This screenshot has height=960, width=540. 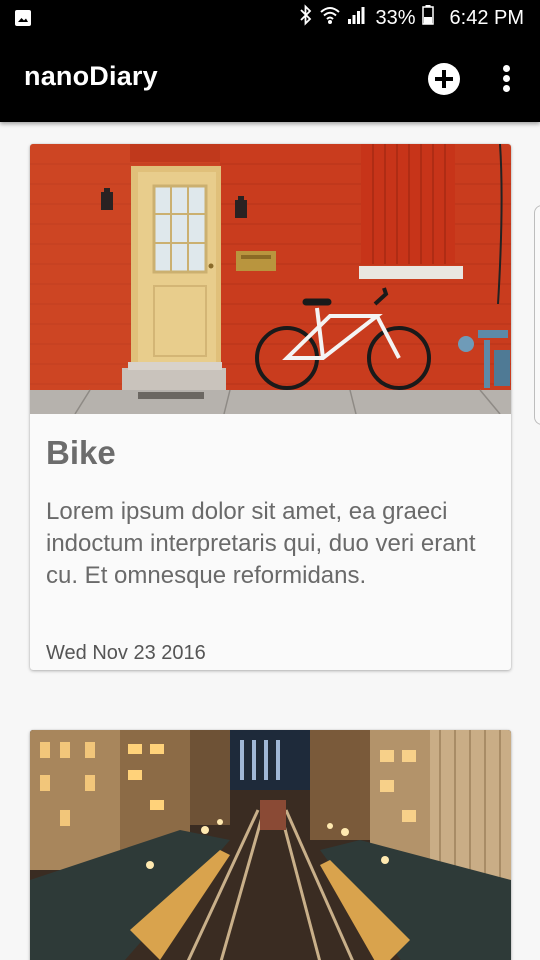 I want to click on battery-percent: 33%, so click(x=395, y=17).